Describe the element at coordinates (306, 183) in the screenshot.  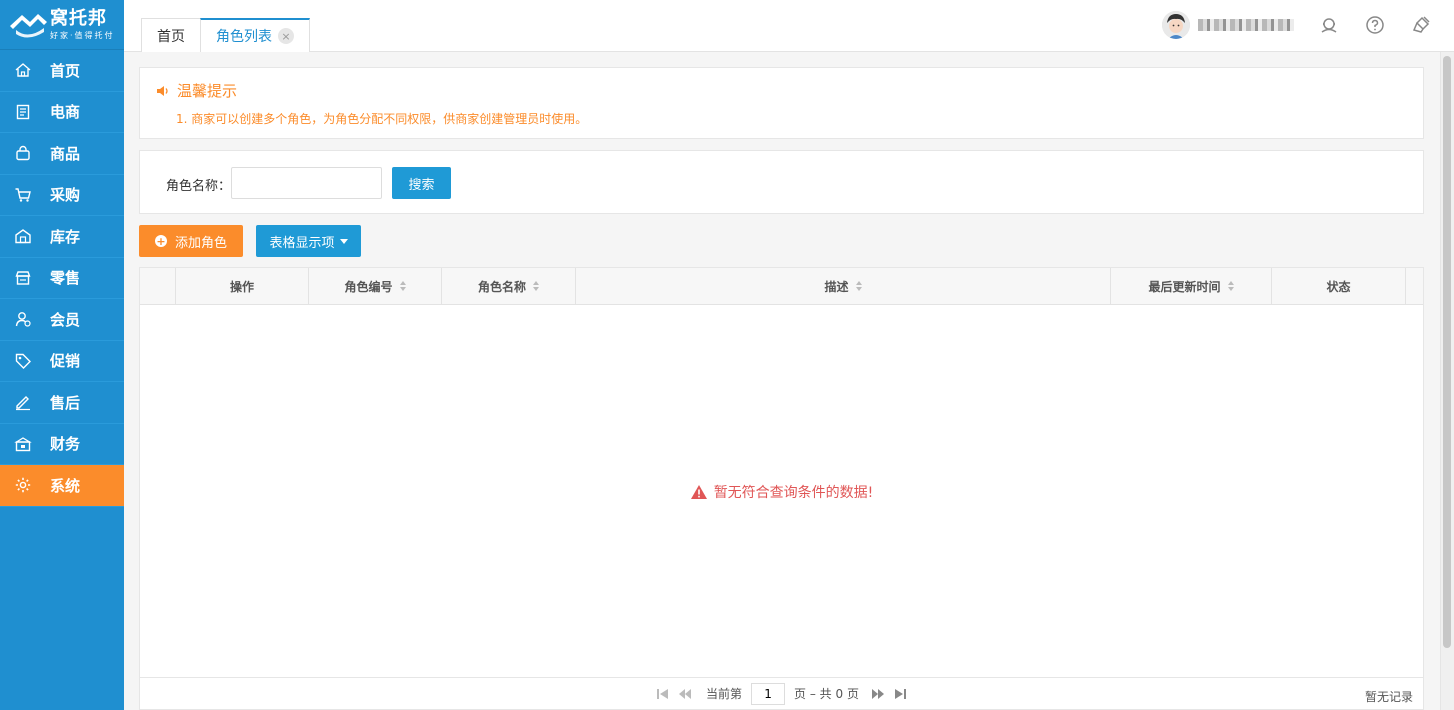
I see `role-name-input` at that location.